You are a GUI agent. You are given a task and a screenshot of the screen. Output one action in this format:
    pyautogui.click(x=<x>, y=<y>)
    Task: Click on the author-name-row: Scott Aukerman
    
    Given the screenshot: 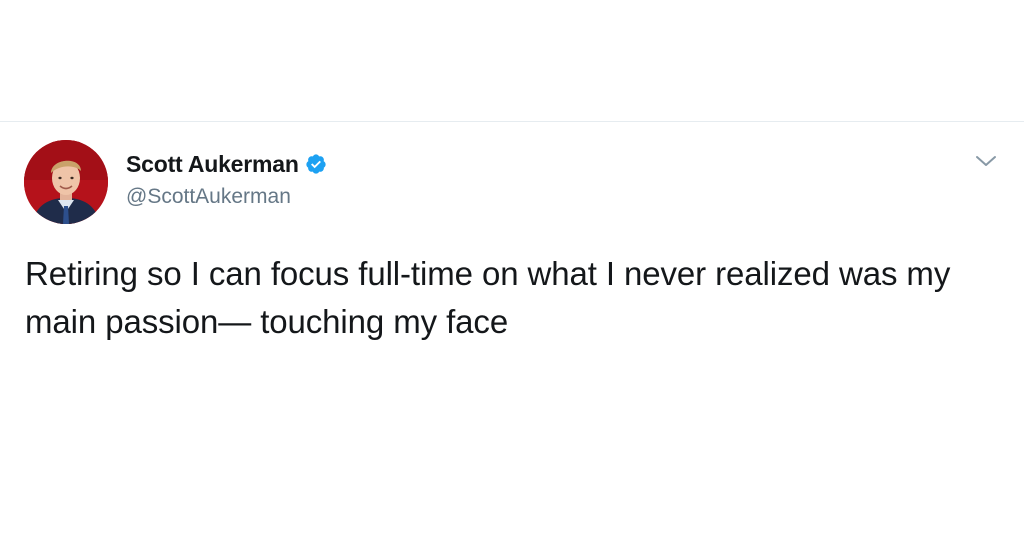 What is the action you would take?
    pyautogui.click(x=226, y=164)
    